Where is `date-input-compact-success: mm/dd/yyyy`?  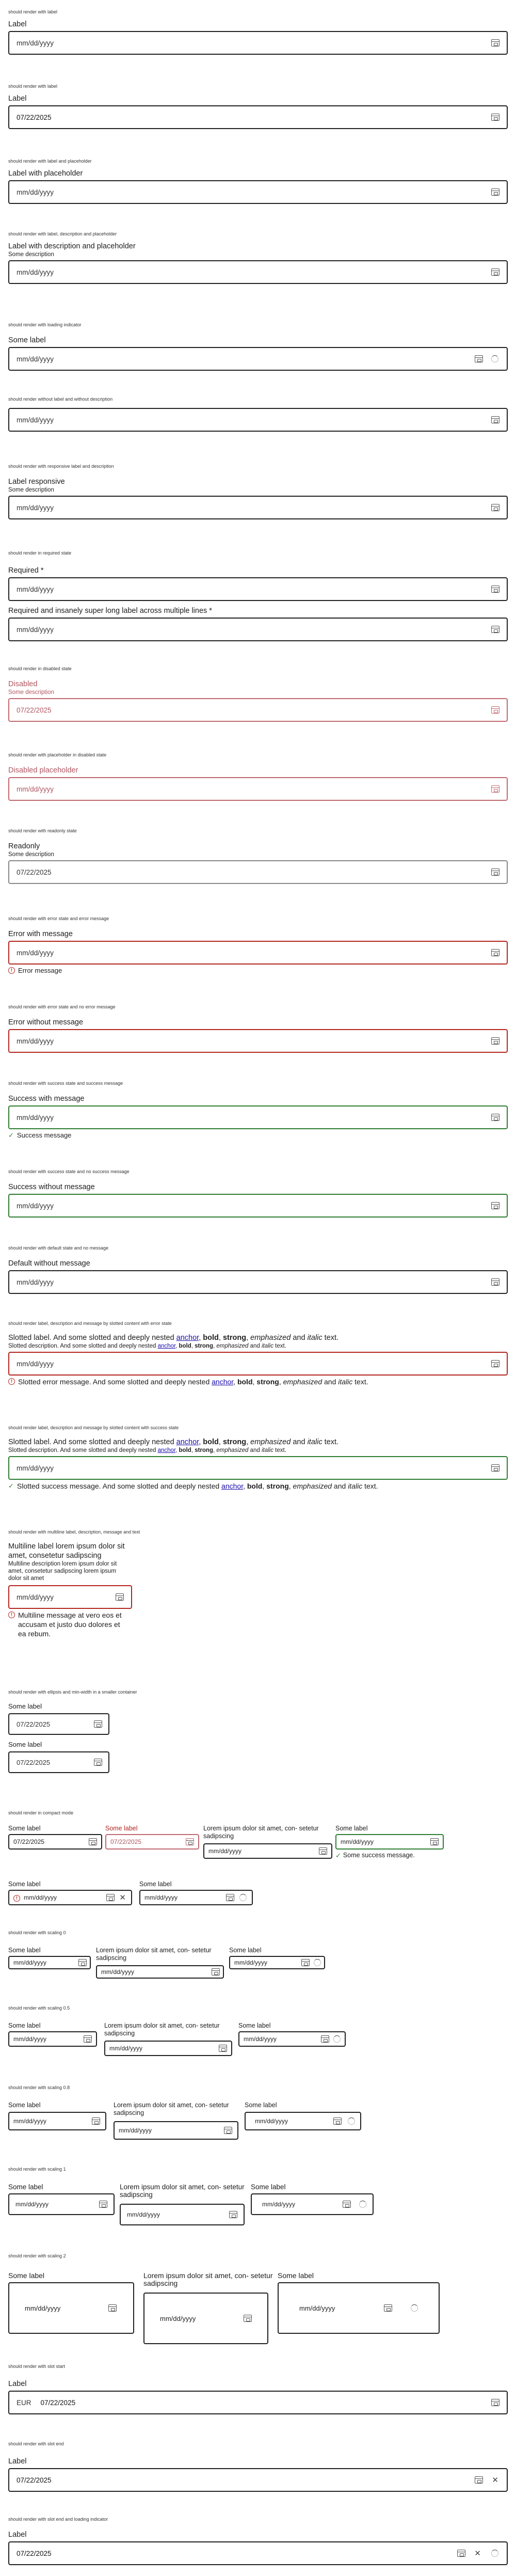 date-input-compact-success: mm/dd/yyyy is located at coordinates (389, 1842).